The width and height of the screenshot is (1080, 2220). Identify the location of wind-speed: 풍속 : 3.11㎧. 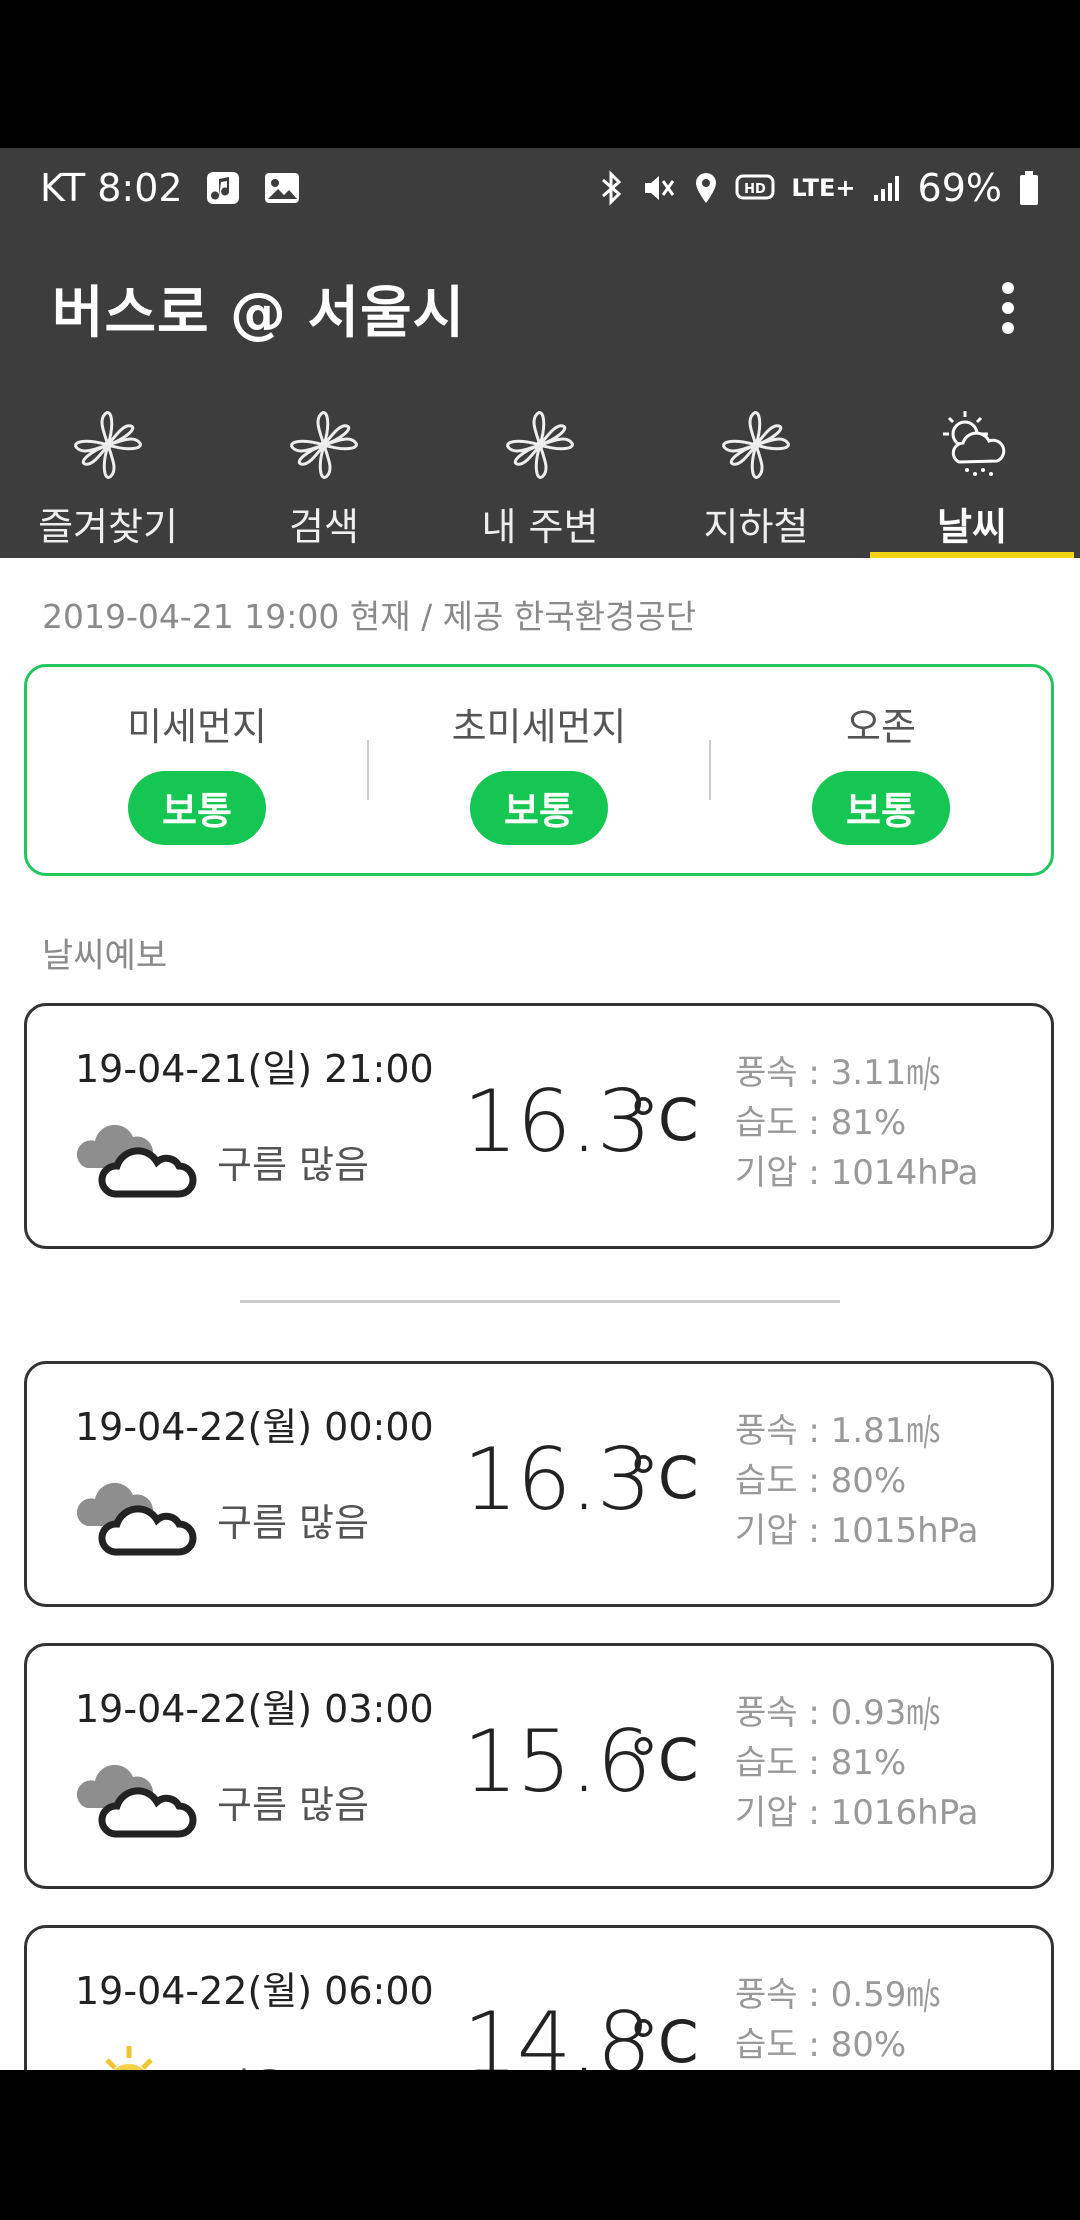
(838, 1073).